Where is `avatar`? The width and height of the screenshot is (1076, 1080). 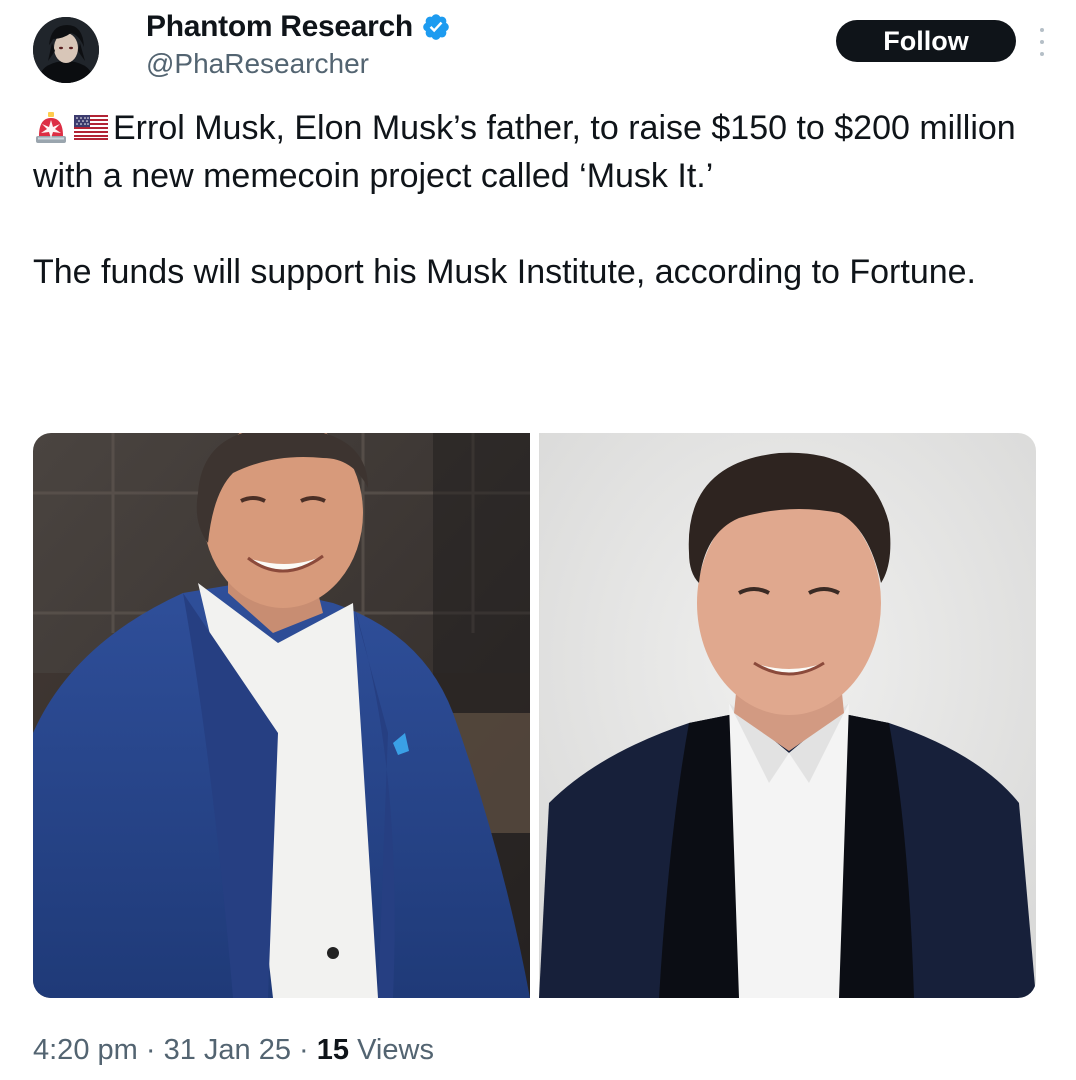
avatar is located at coordinates (66, 50).